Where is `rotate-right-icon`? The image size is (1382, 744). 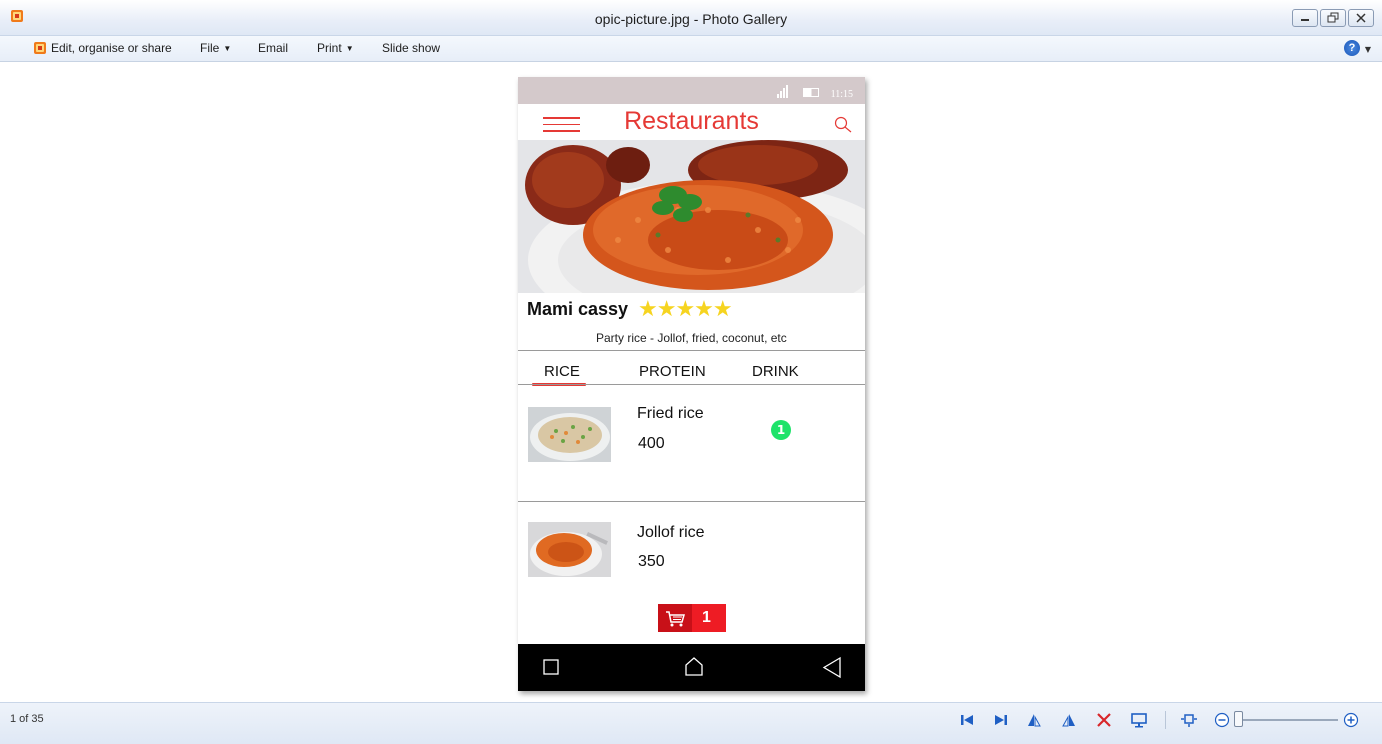
rotate-right-icon is located at coordinates (1069, 720).